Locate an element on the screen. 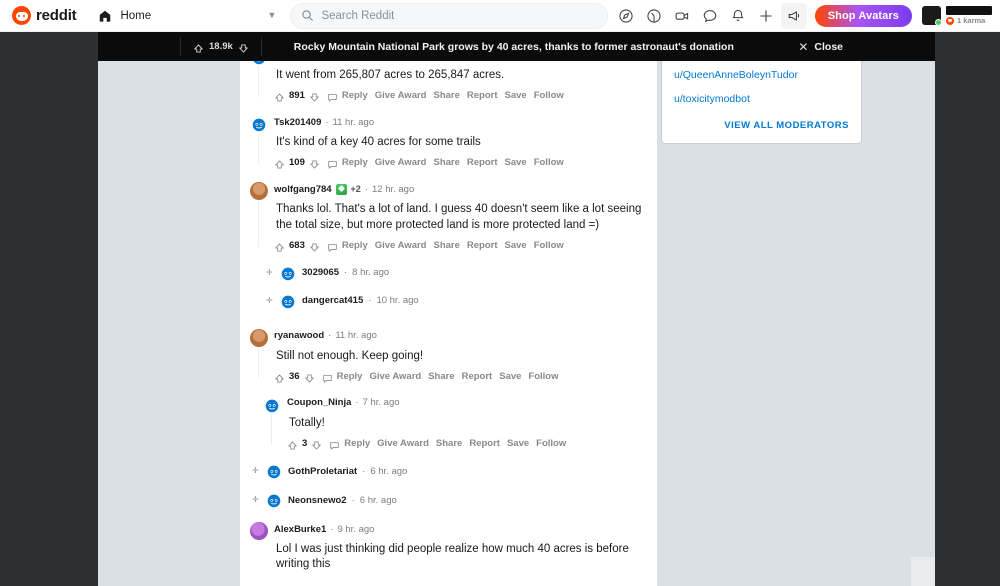 This screenshot has height=586, width=1000. user-account-menu: 1 karma is located at coordinates (958, 16).